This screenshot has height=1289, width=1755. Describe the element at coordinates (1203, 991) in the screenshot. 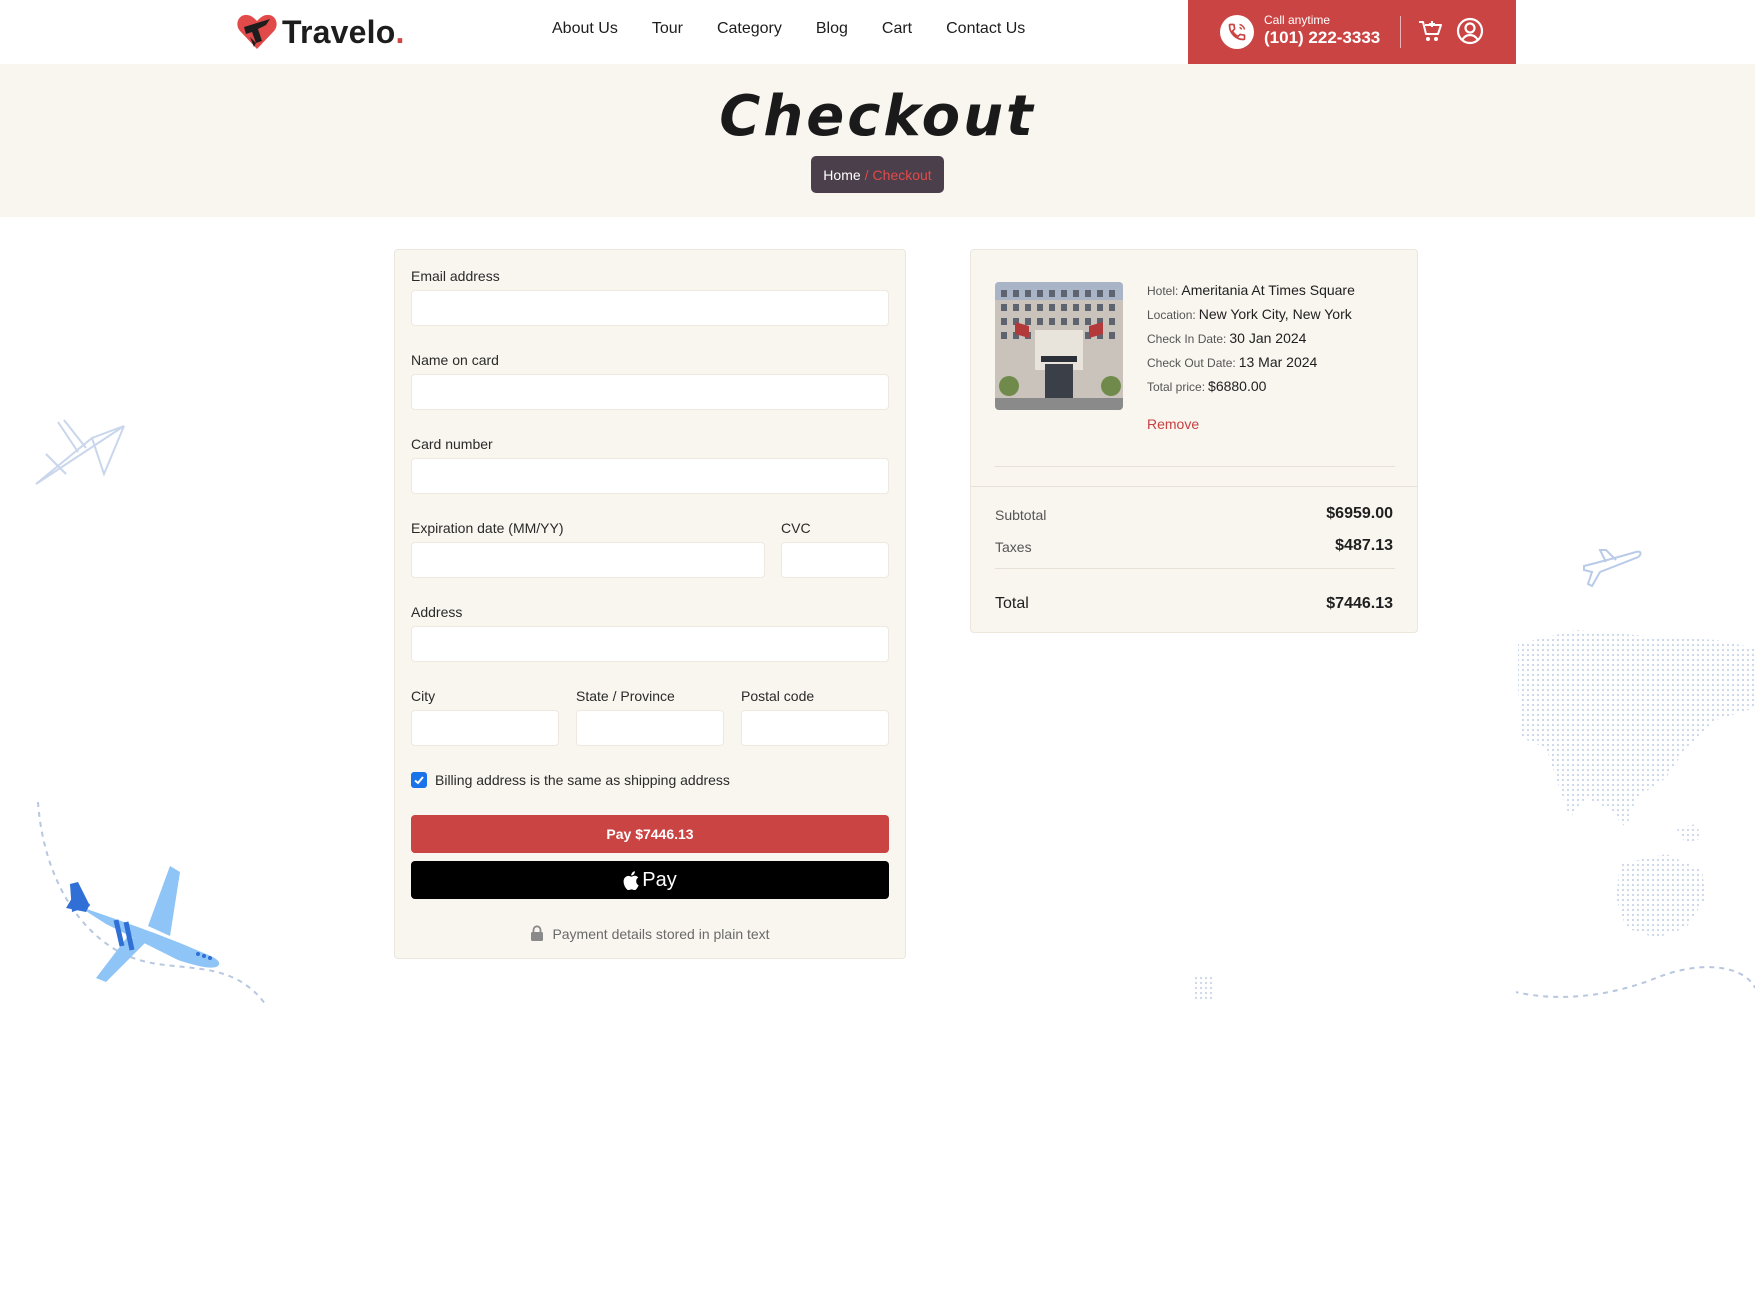

I see `dotted-map-fragment` at that location.